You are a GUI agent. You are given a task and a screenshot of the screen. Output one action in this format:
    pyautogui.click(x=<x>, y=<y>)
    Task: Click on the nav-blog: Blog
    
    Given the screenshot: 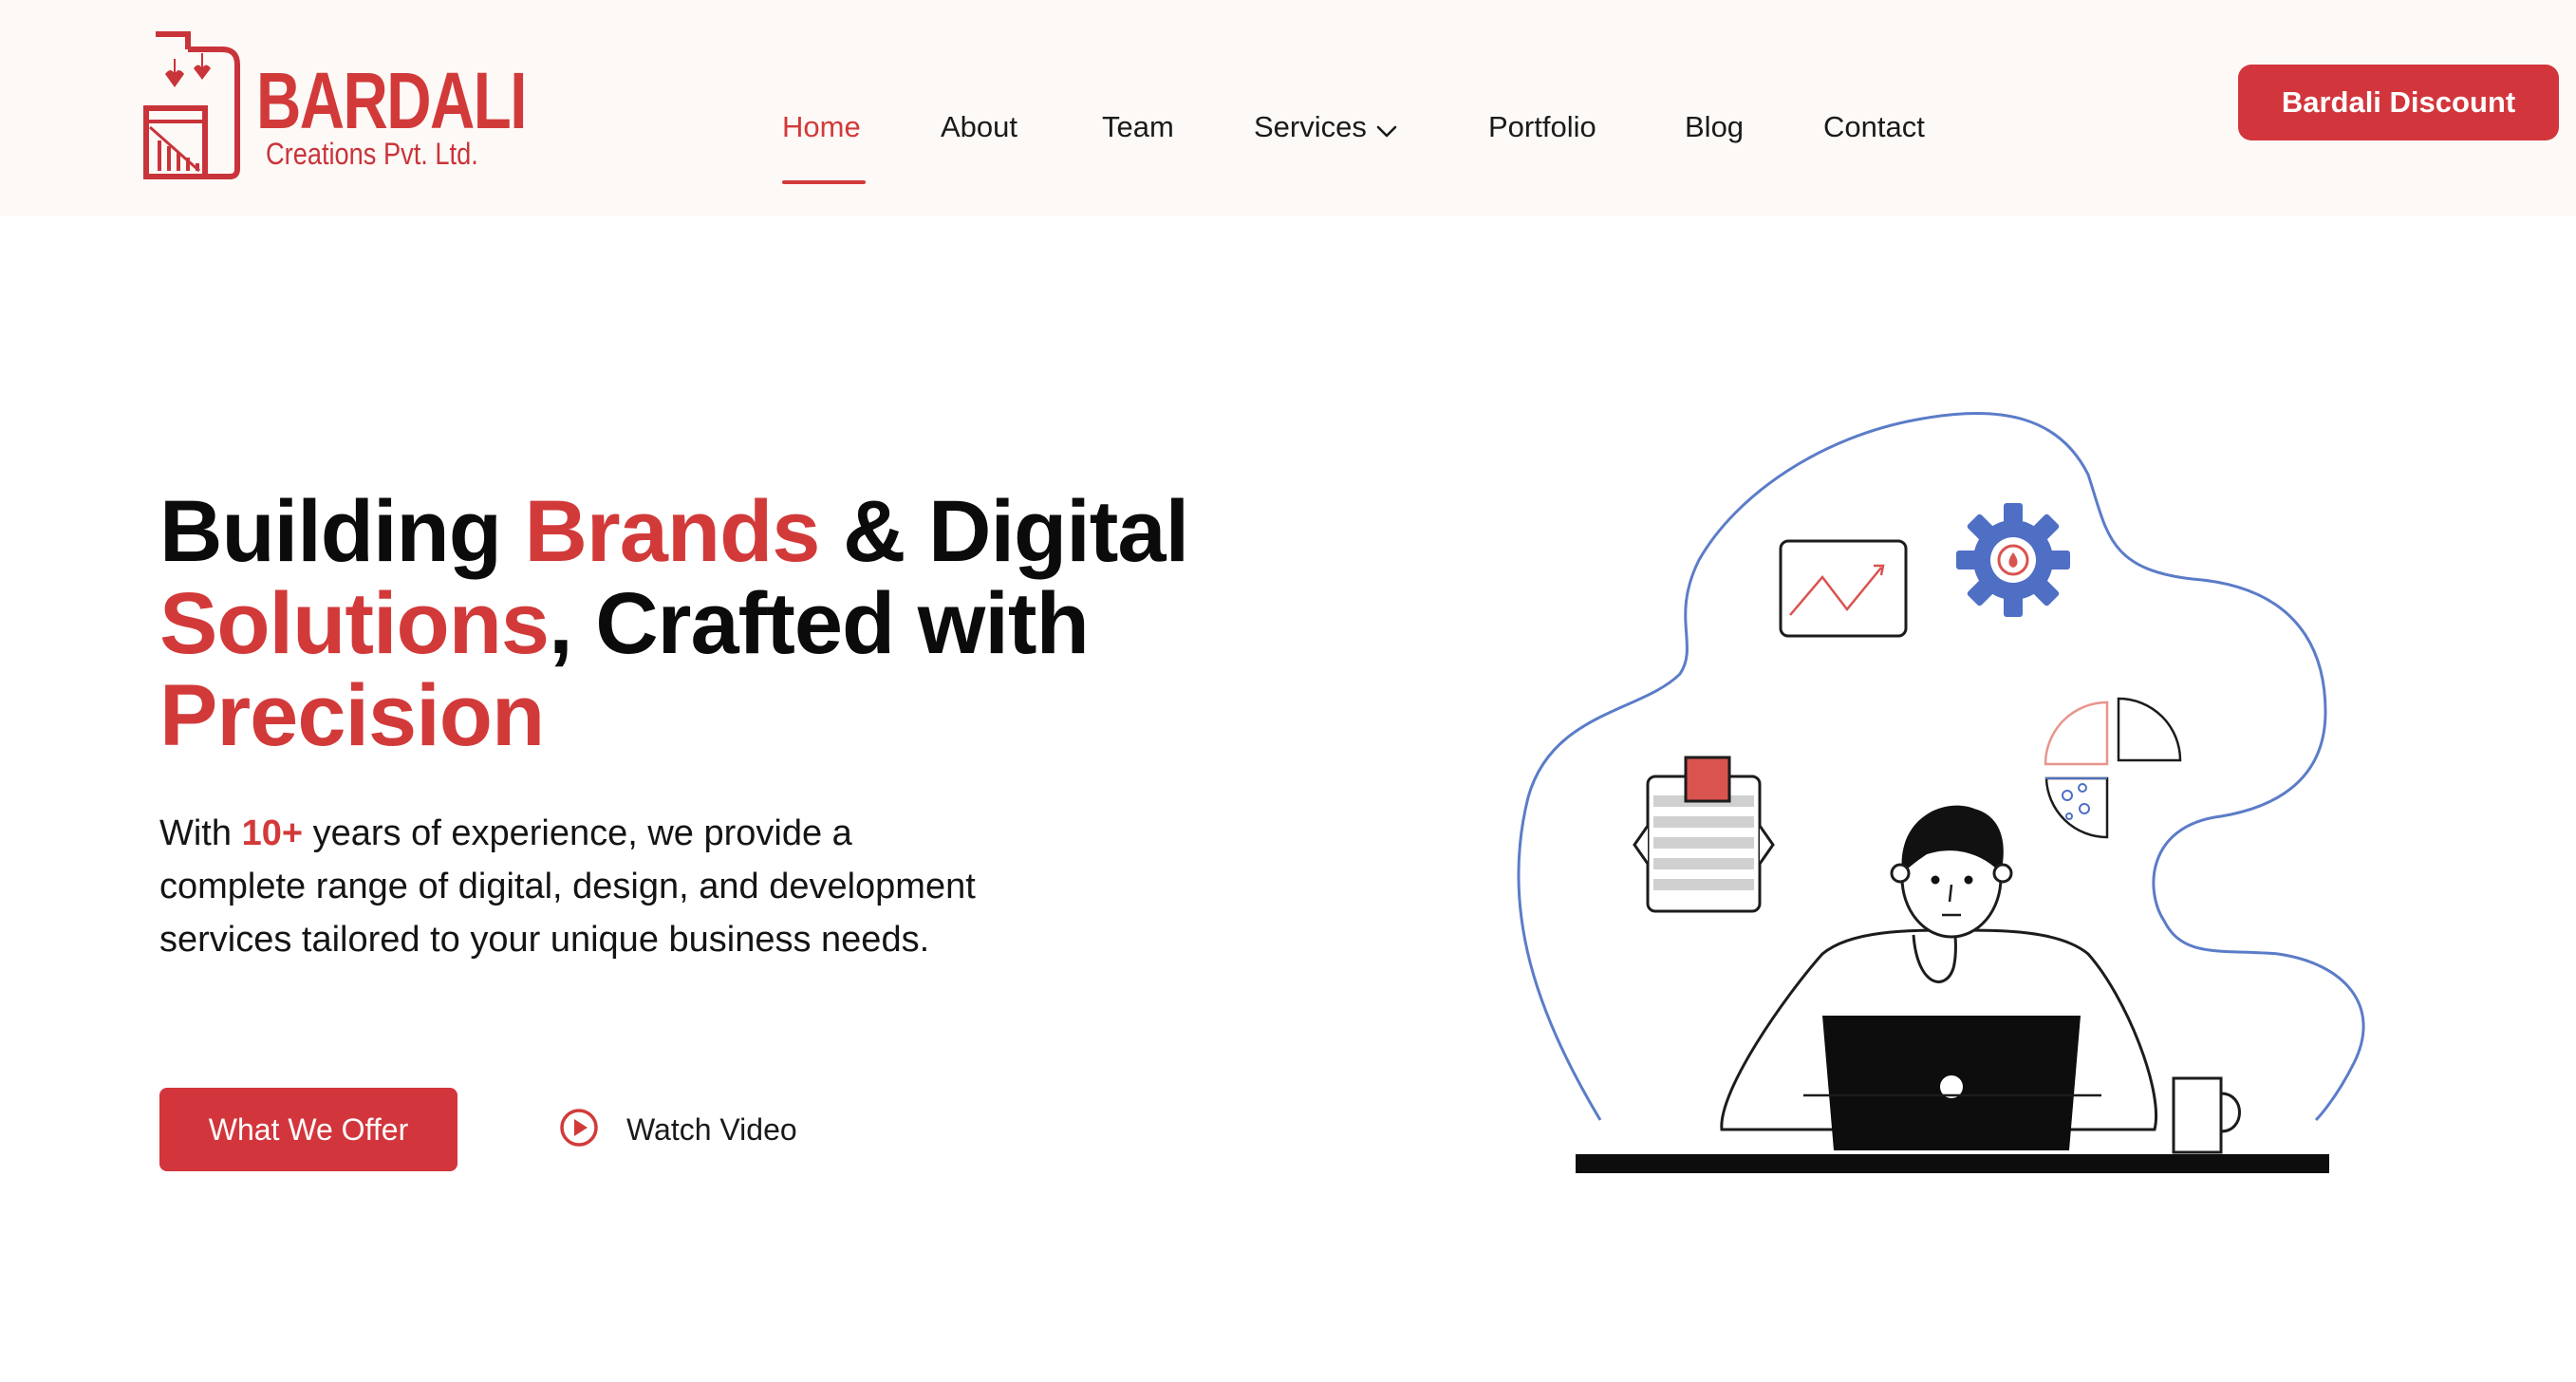 What is the action you would take?
    pyautogui.click(x=1715, y=127)
    